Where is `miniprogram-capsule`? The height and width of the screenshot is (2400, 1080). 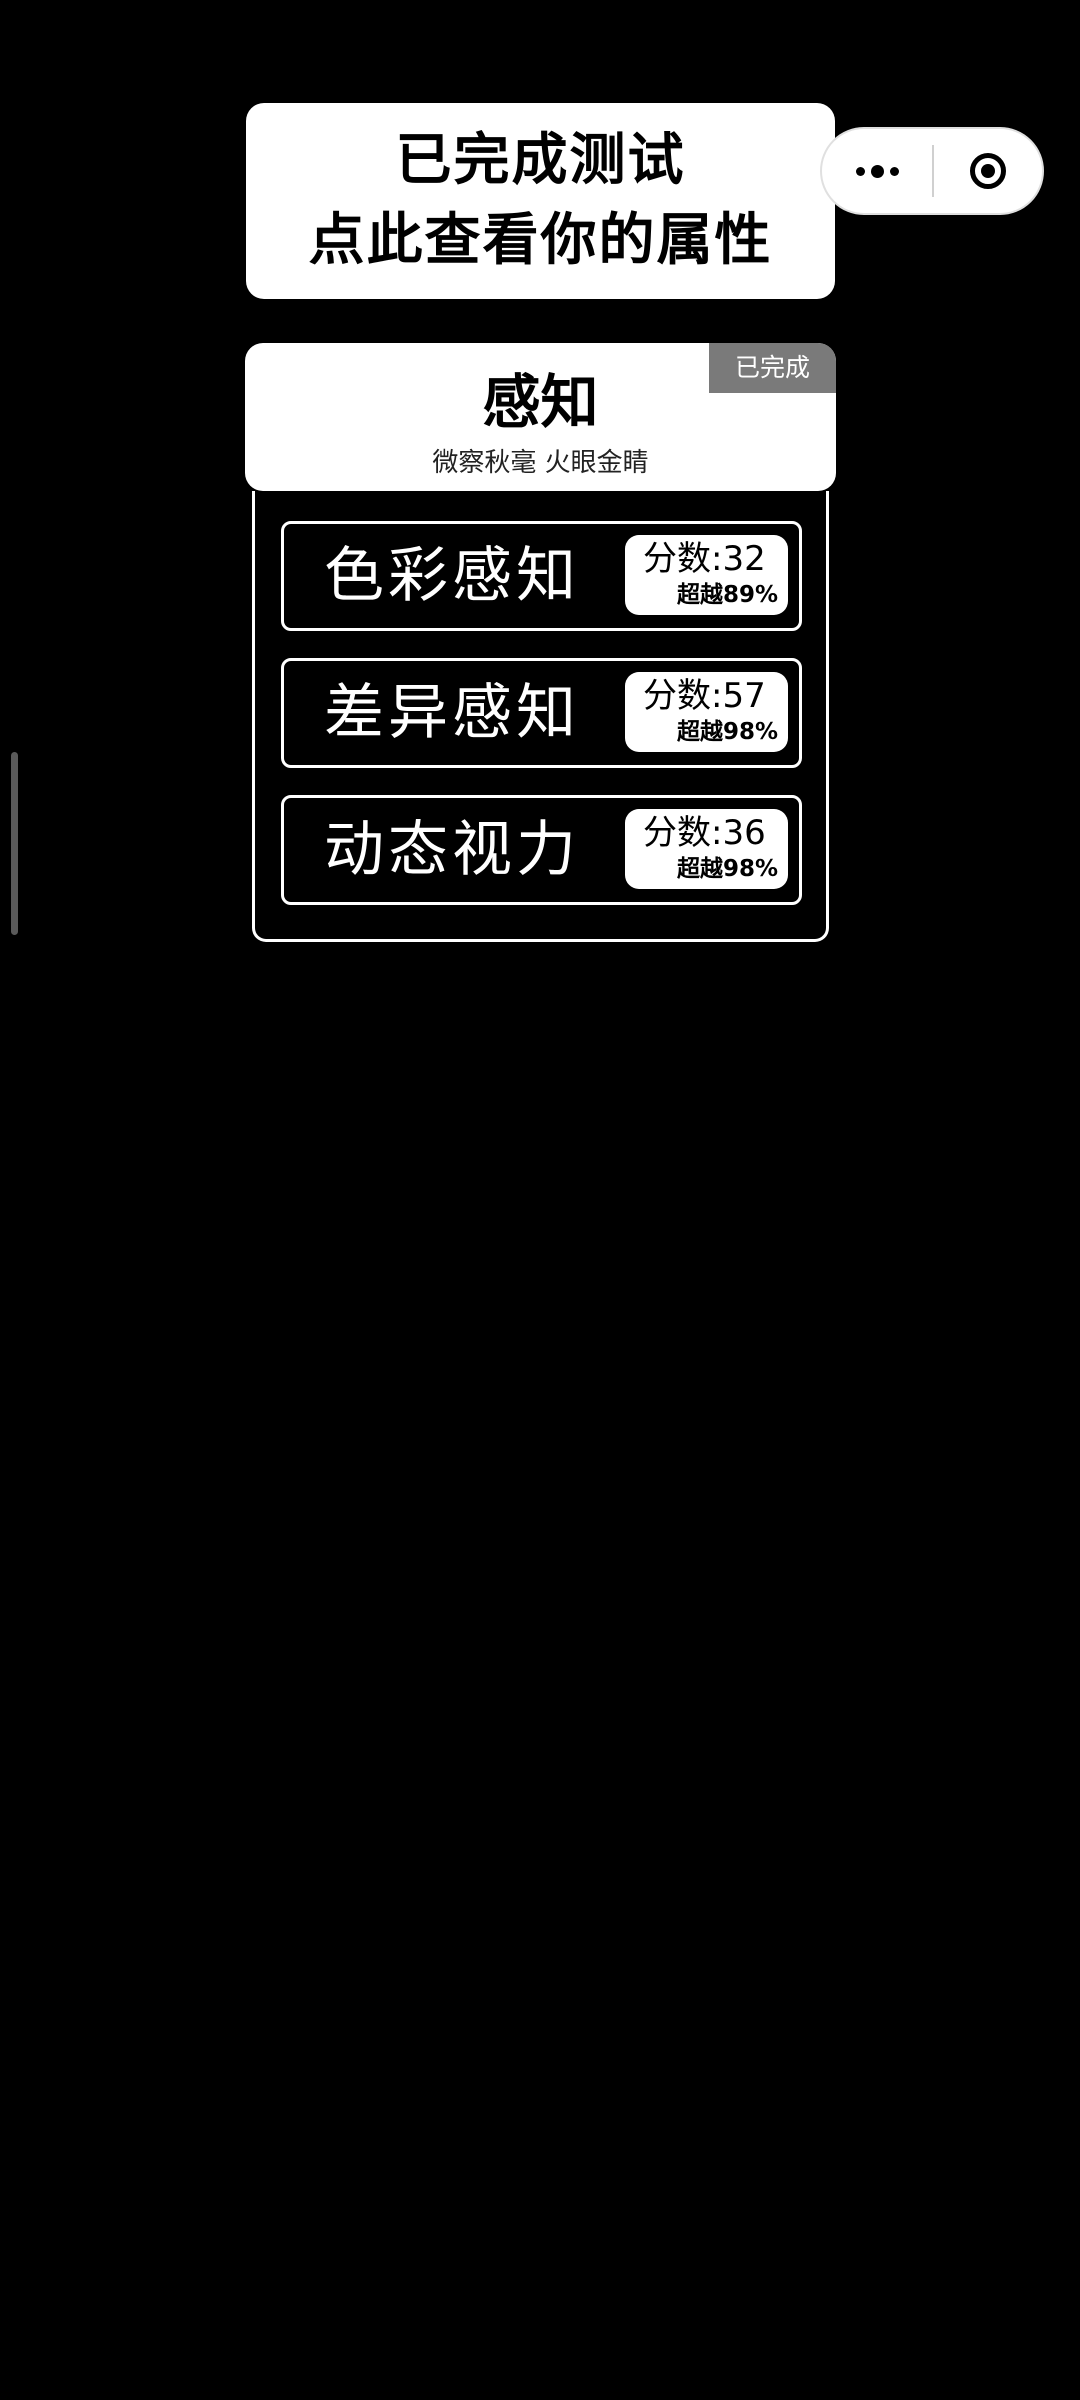
miniprogram-capsule is located at coordinates (932, 171).